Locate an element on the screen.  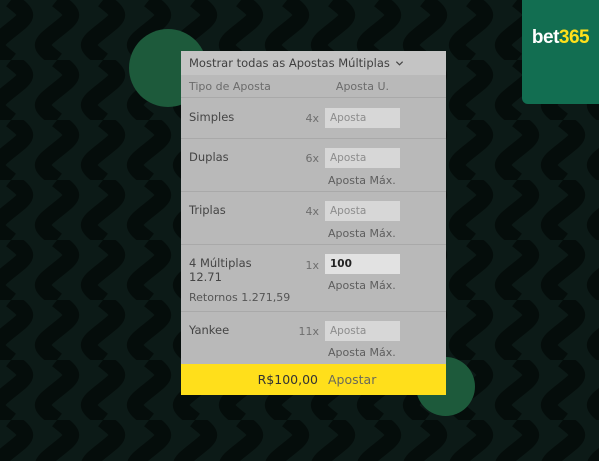
bet-row-triplas: Triplas 4x Aposta Máx. is located at coordinates (313, 218).